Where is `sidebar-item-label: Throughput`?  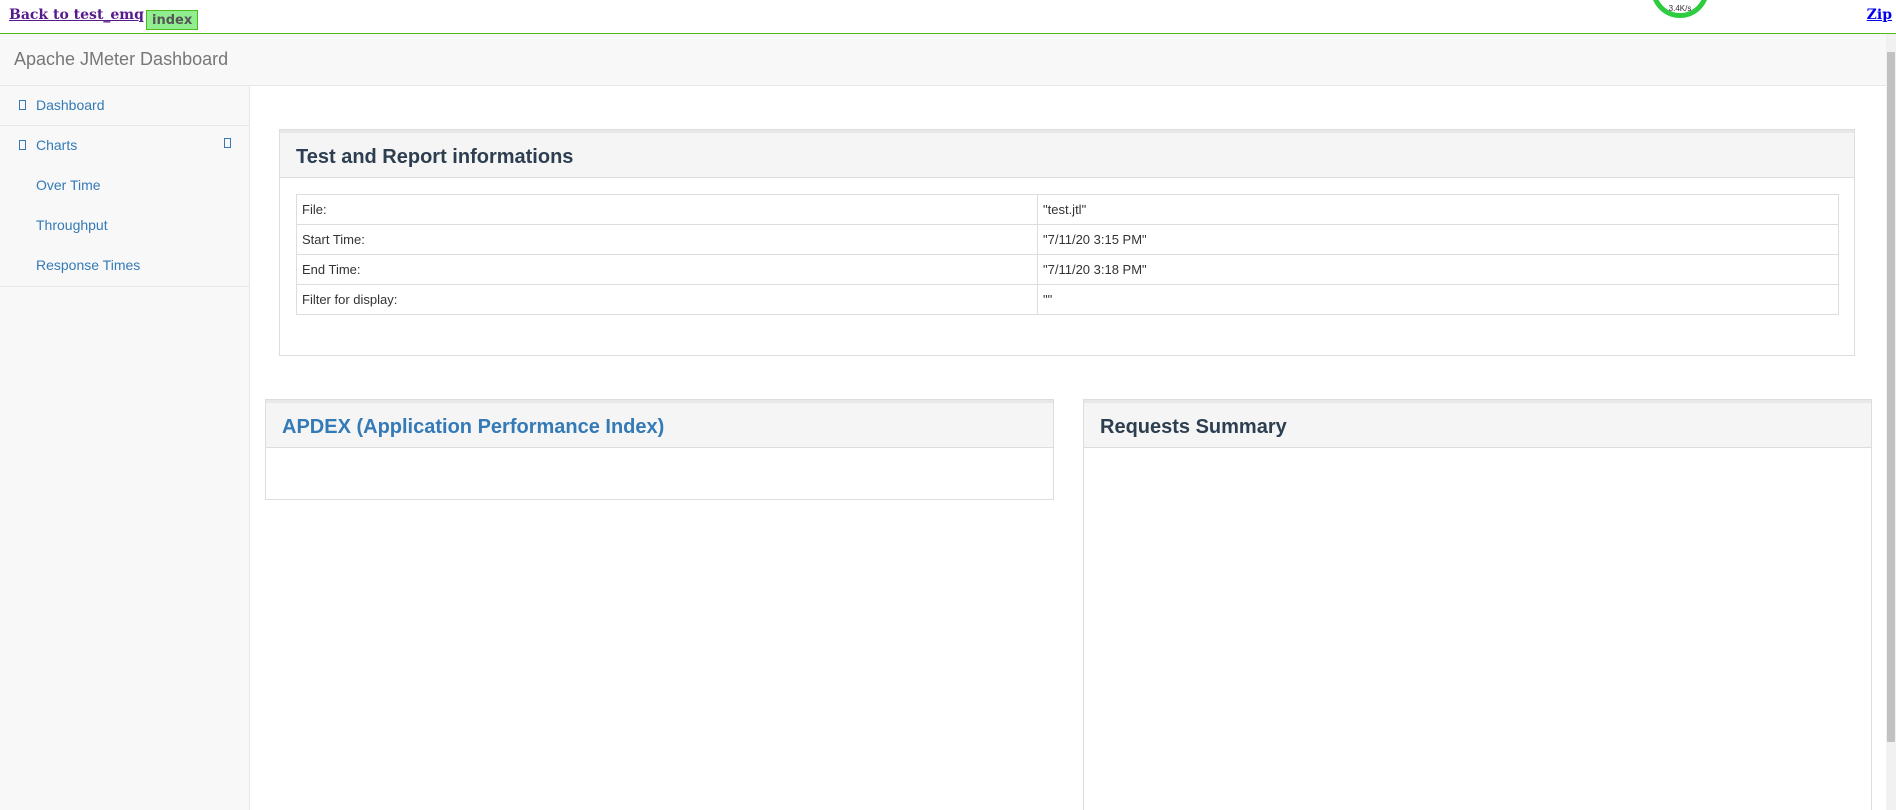 sidebar-item-label: Throughput is located at coordinates (72, 225).